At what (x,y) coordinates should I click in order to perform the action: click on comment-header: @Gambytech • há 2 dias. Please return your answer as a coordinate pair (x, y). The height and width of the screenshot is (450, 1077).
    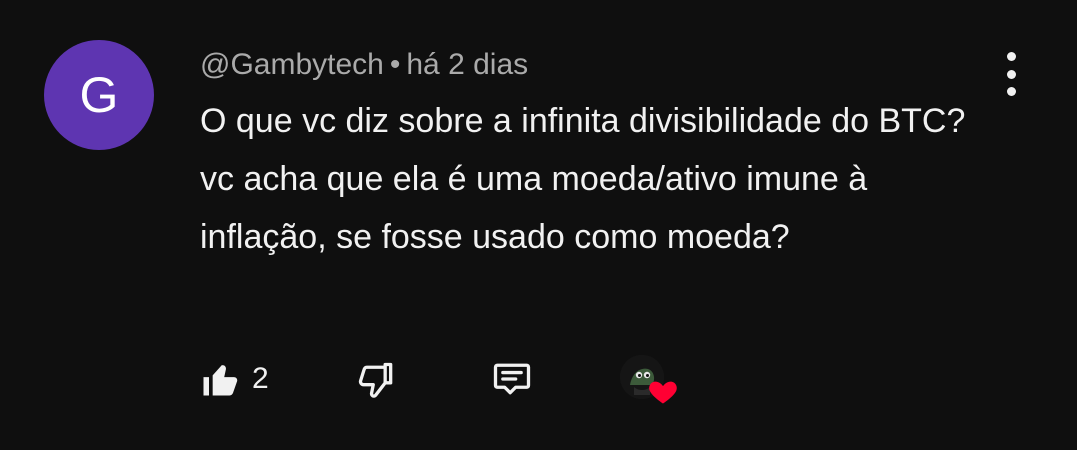
    Looking at the image, I should click on (364, 65).